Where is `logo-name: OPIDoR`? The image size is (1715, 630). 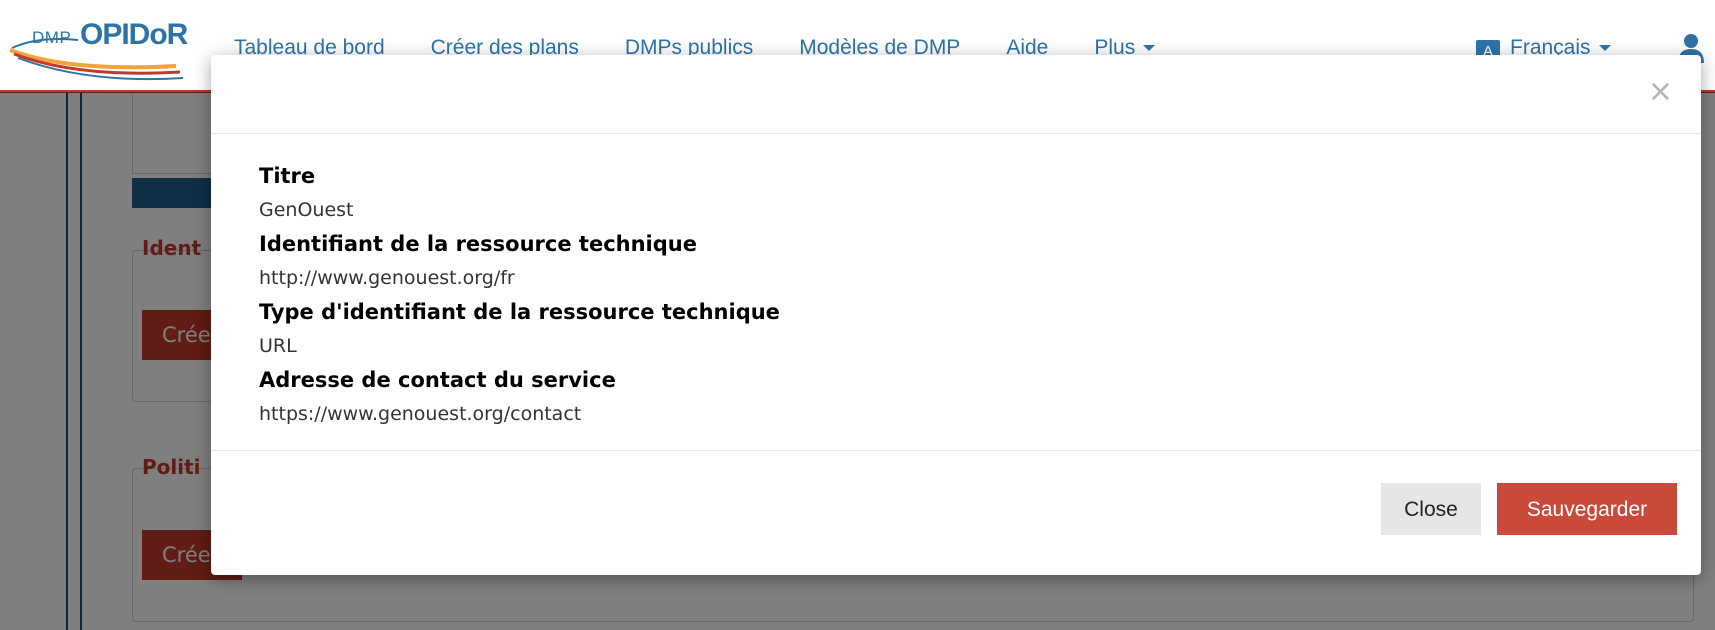 logo-name: OPIDoR is located at coordinates (134, 34).